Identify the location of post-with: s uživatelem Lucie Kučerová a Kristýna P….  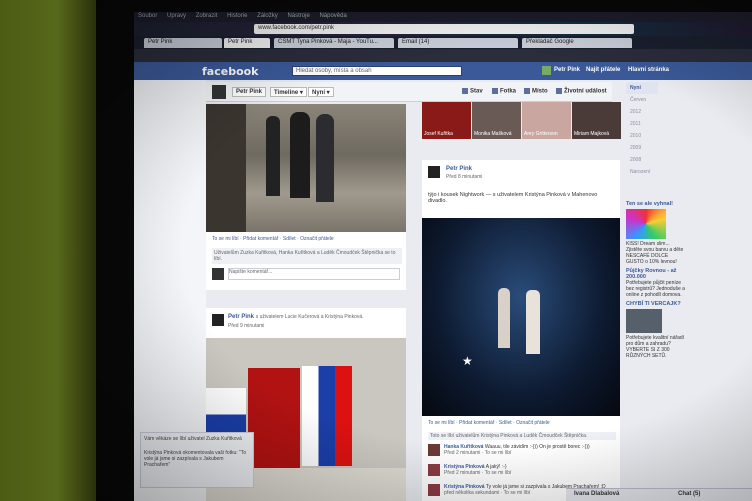
(309, 317).